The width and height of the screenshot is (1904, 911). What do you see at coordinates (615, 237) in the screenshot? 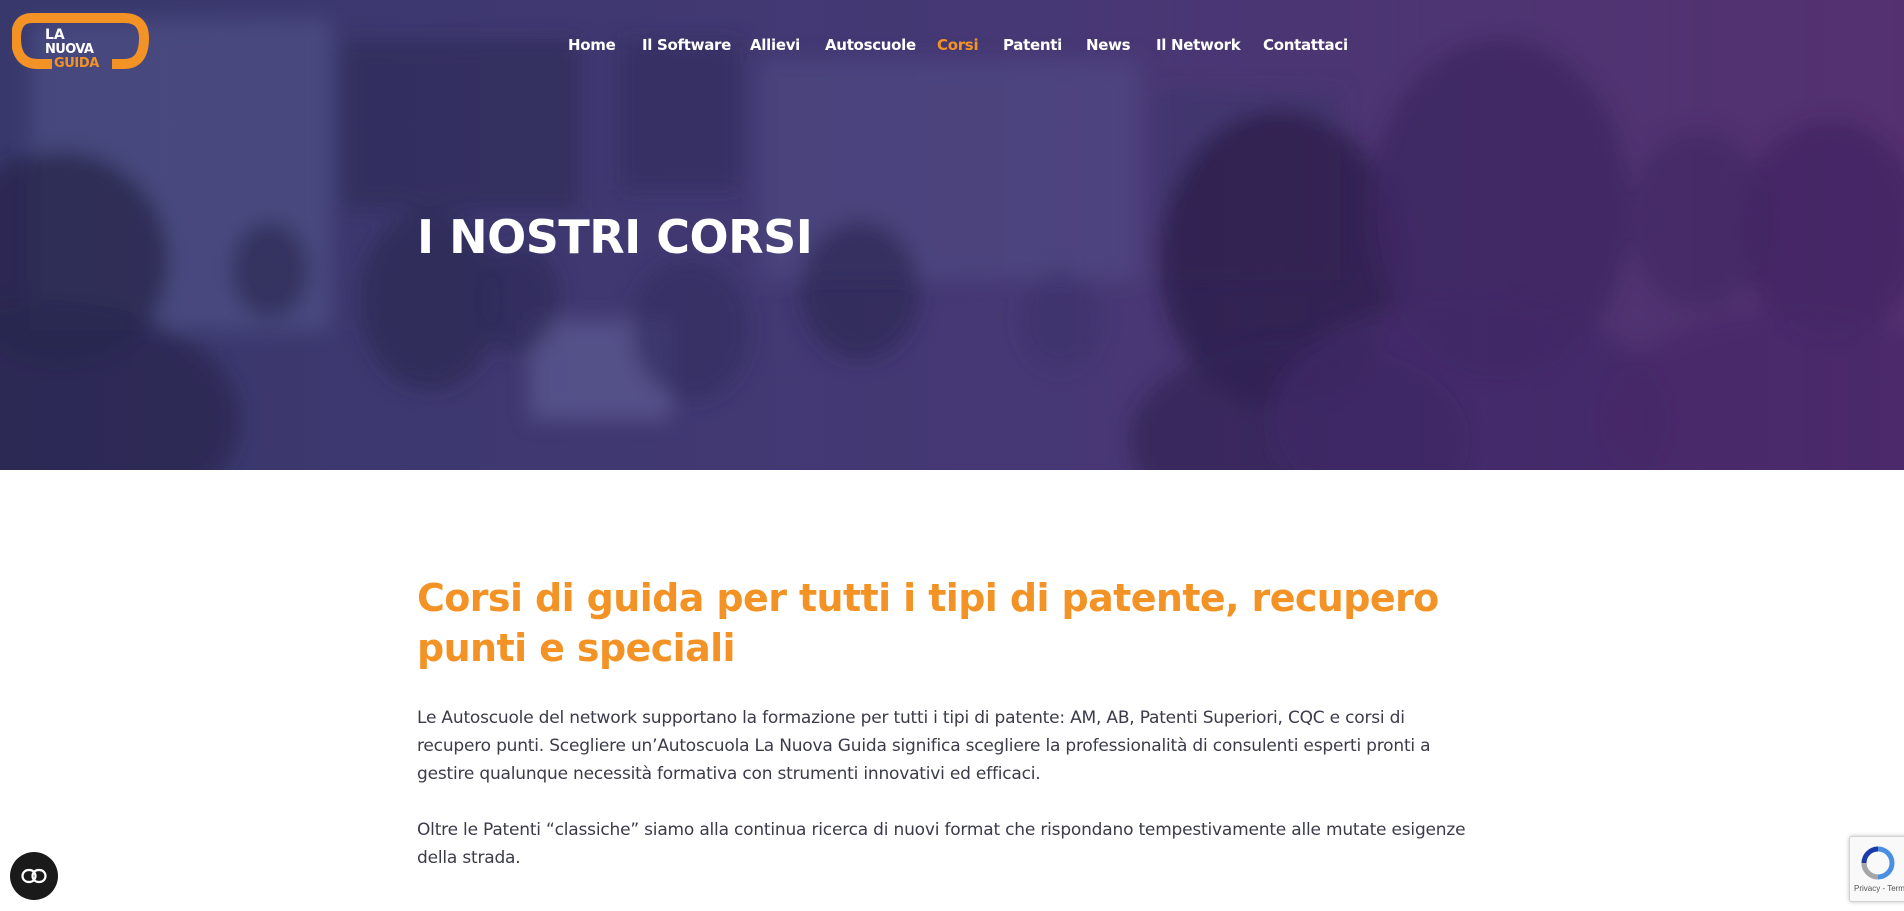
I see `page-title: I NOSTRI CORSI` at bounding box center [615, 237].